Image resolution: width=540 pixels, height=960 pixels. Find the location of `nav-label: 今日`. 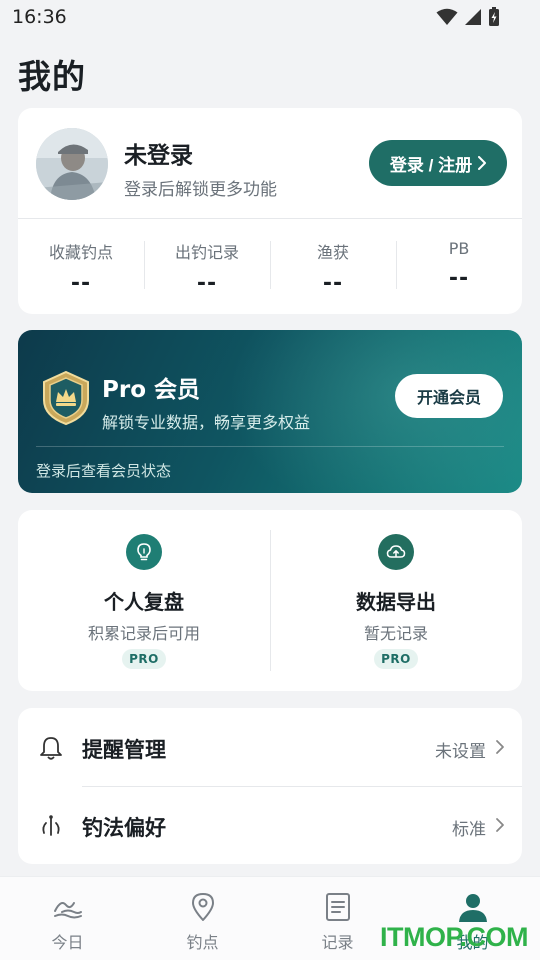

nav-label: 今日 is located at coordinates (67, 942).